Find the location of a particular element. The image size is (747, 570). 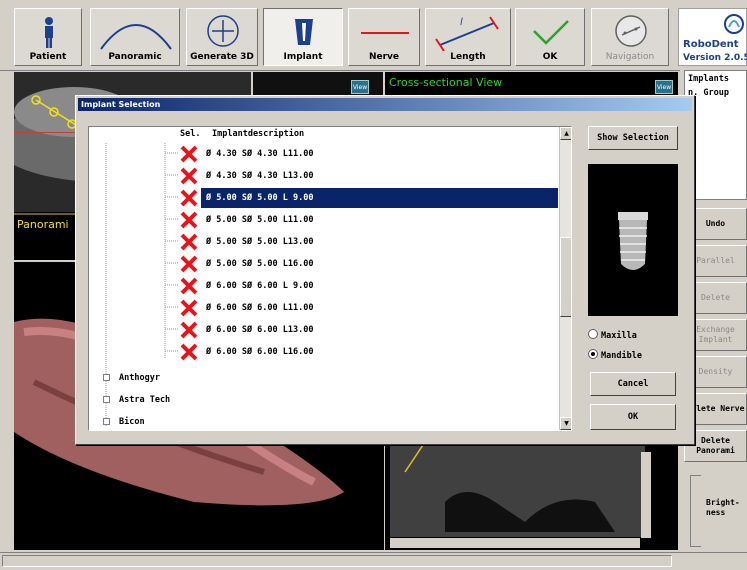

generate-3d-button: Generate 3D is located at coordinates (222, 37).